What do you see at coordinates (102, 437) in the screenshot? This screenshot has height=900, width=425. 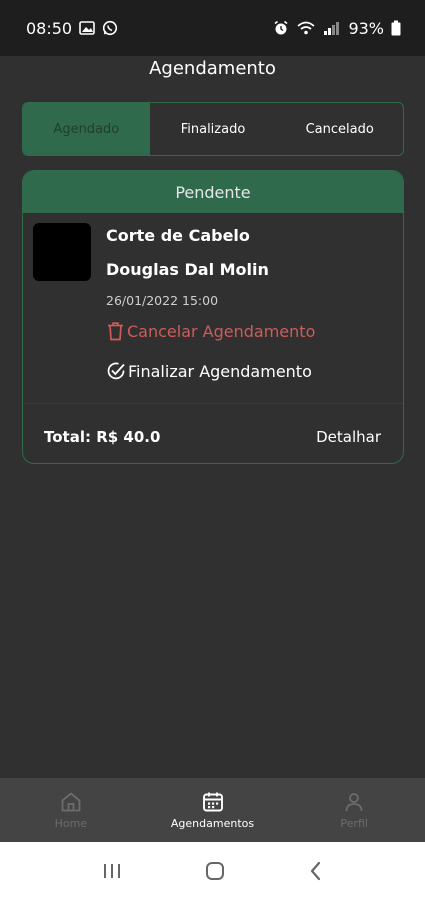 I see `total-price: Total: R$ 40.0` at bounding box center [102, 437].